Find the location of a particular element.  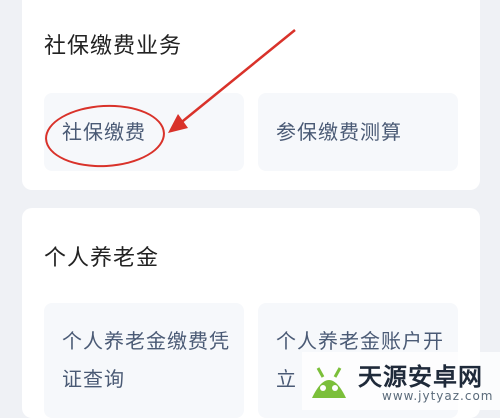

watermark-name: 天源安卓网 is located at coordinates (420, 377).